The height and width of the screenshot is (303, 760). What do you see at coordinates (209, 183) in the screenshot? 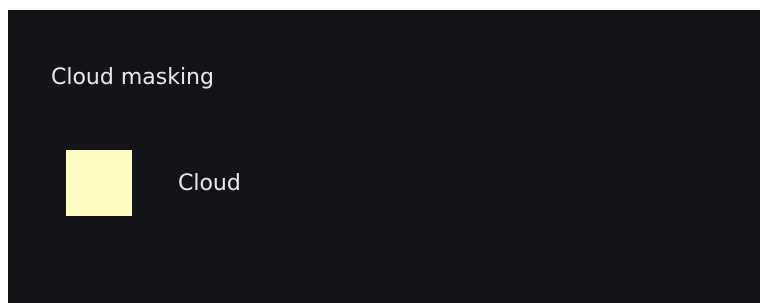
I see `legend-item-label: Cloud` at bounding box center [209, 183].